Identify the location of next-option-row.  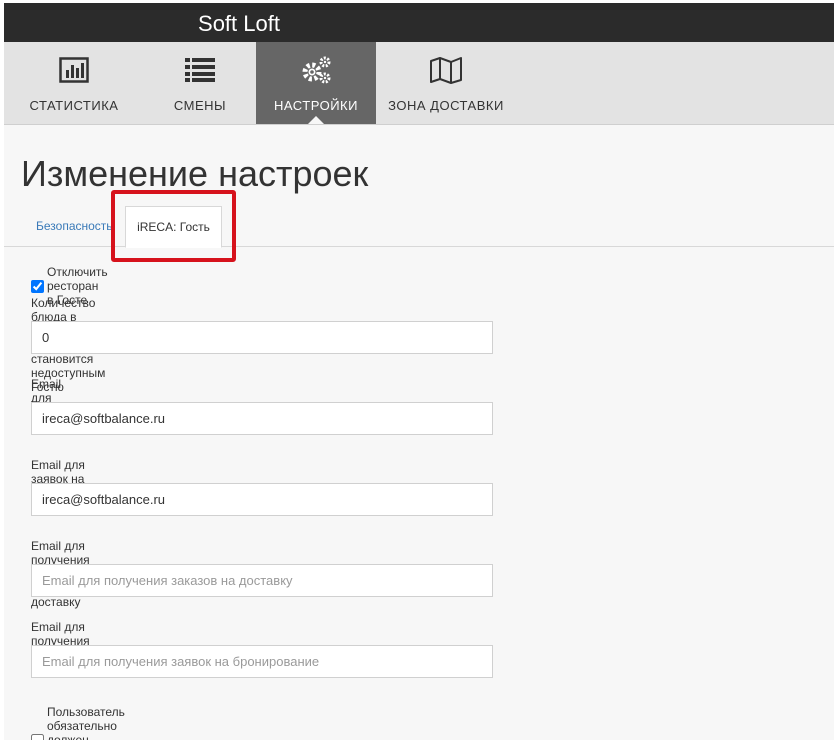
(39, 737).